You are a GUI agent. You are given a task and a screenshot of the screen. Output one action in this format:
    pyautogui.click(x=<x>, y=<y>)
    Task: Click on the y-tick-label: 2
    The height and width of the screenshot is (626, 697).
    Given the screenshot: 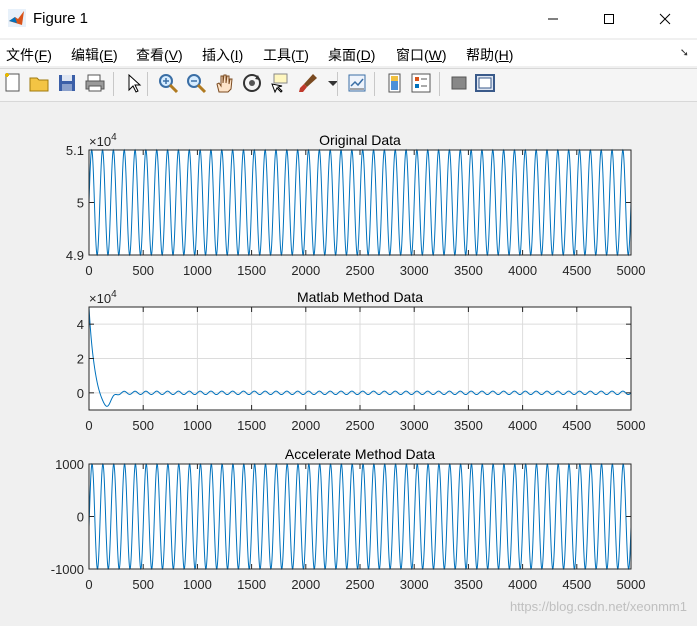 What is the action you would take?
    pyautogui.click(x=80, y=359)
    